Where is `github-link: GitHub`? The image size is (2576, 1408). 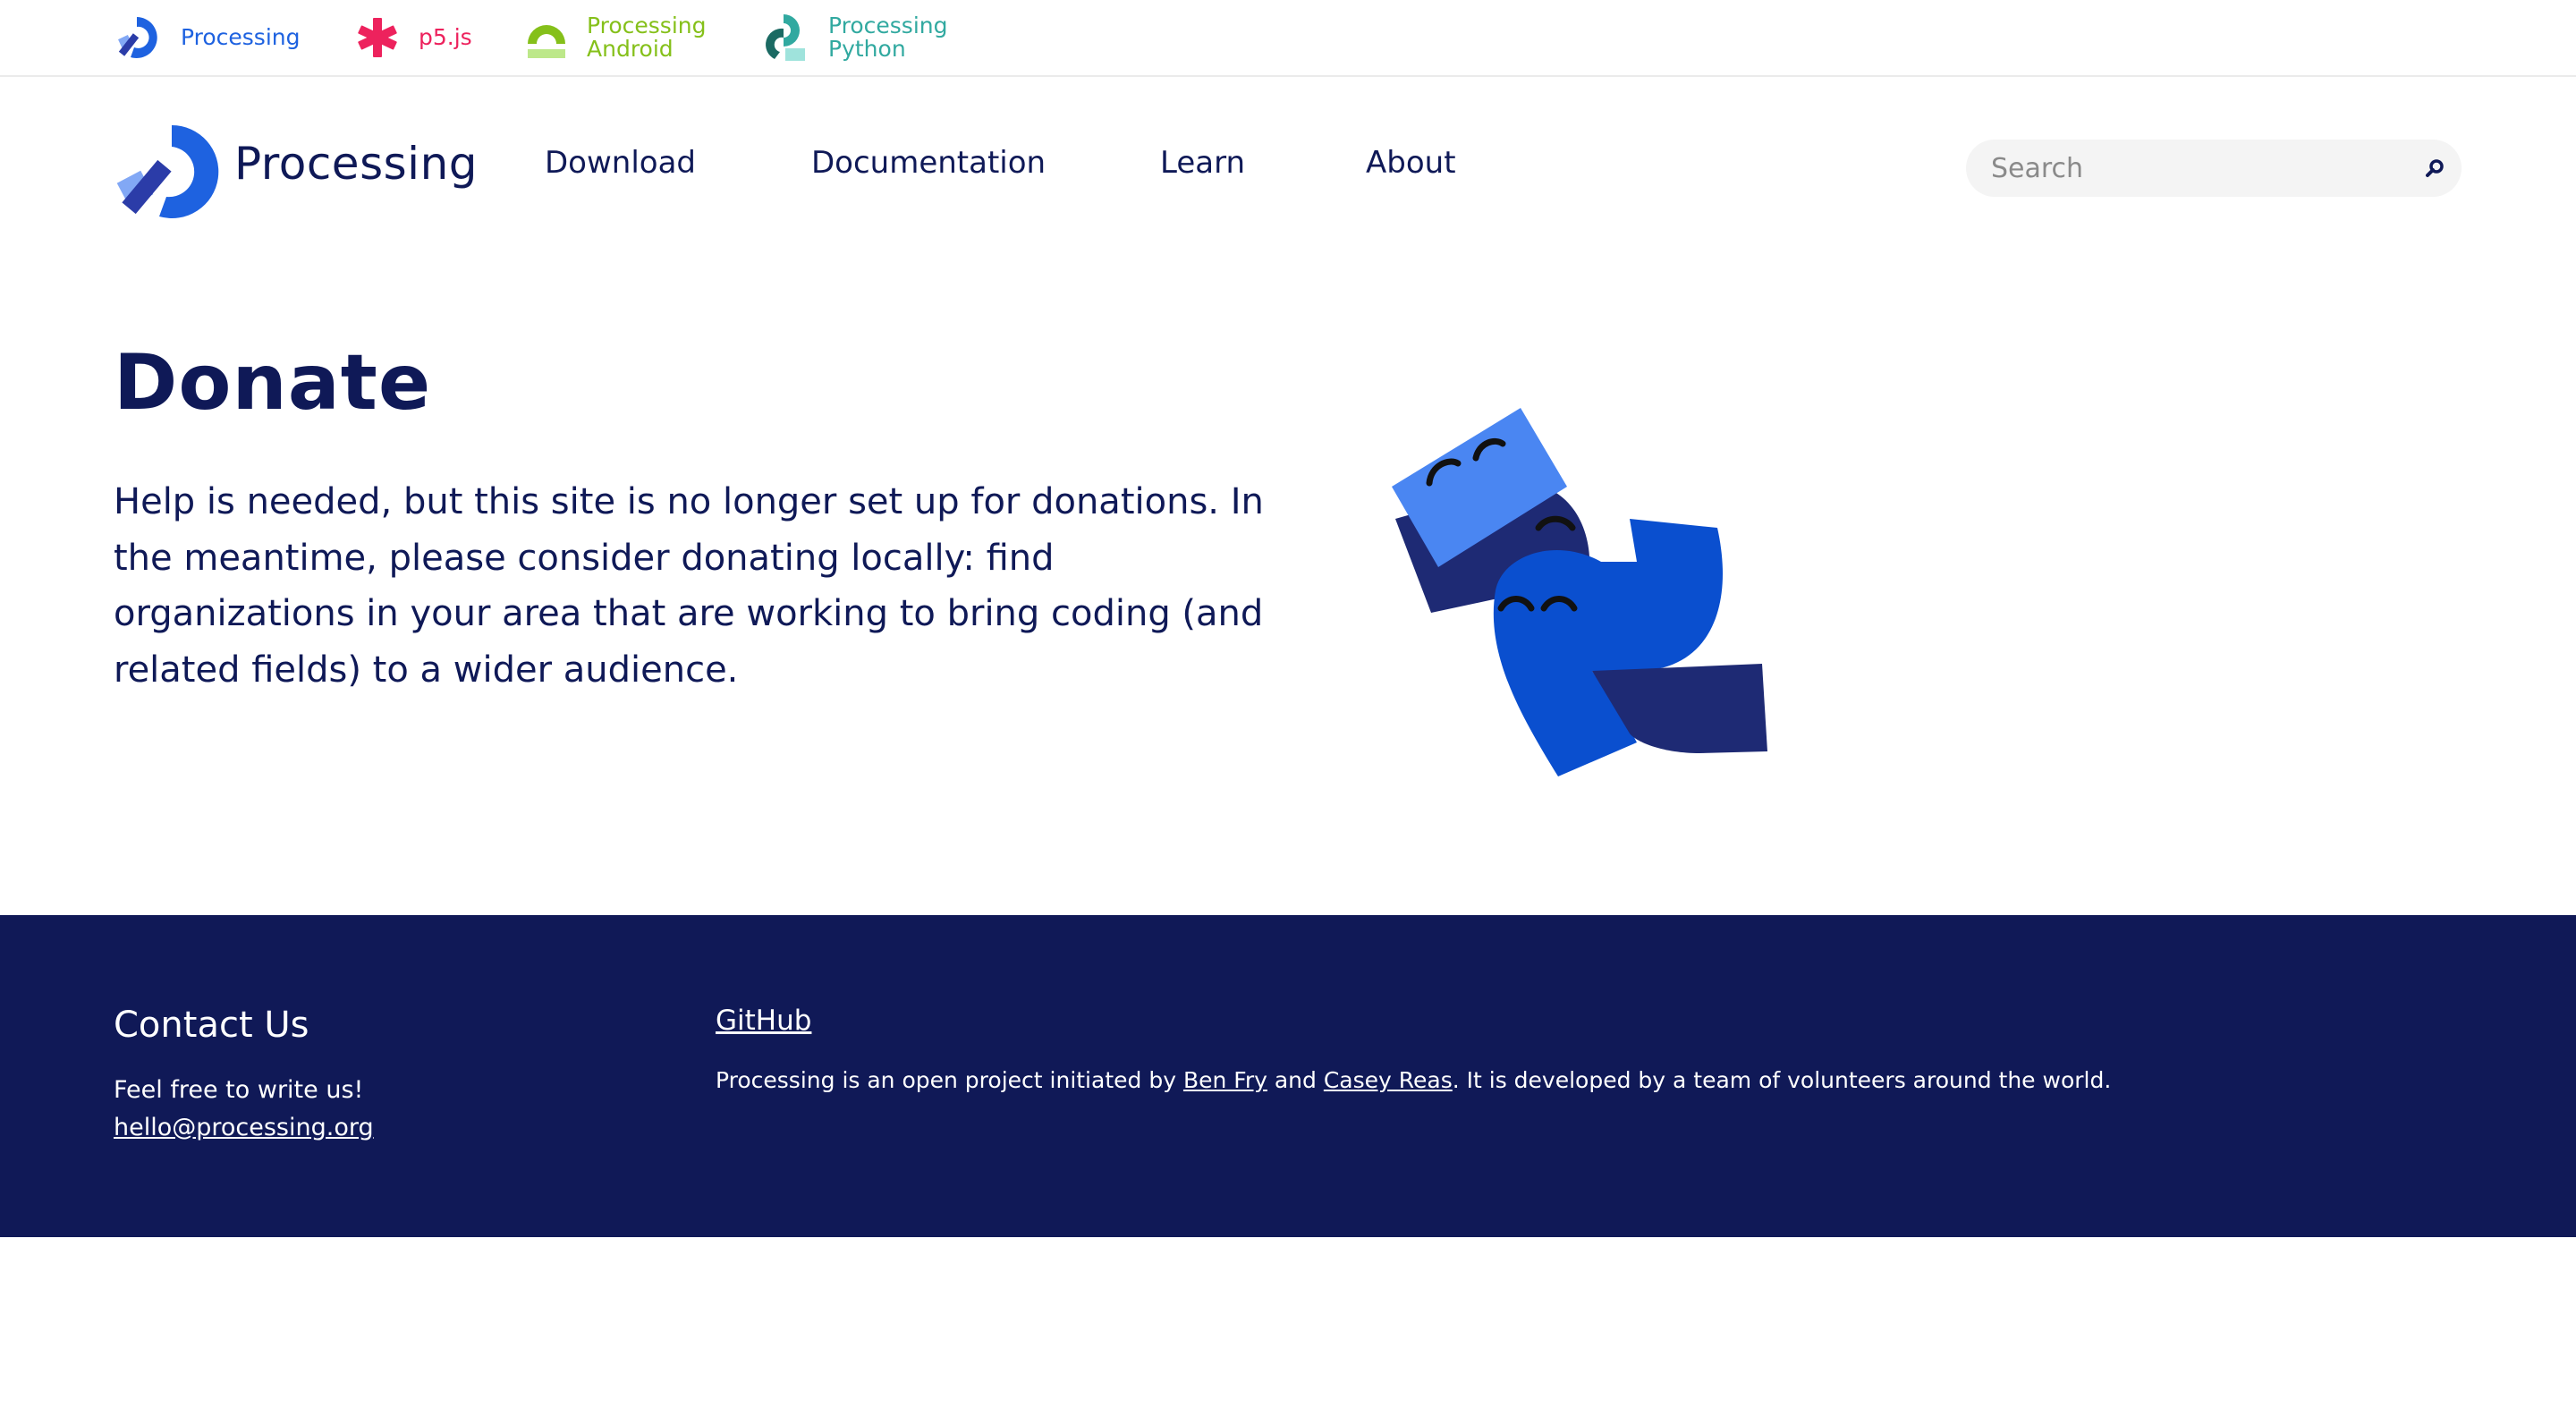
github-link: GitHub is located at coordinates (763, 1021).